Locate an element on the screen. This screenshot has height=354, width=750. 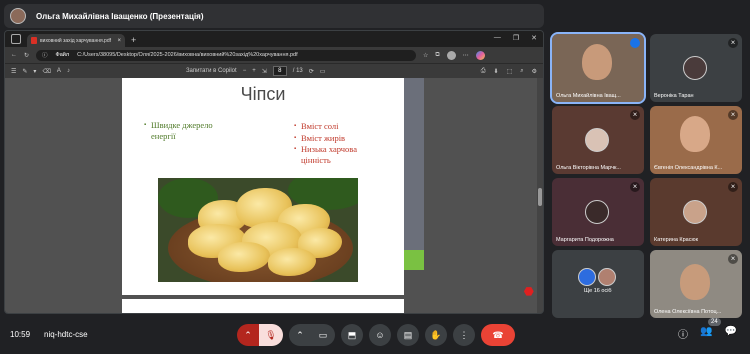
participant-tile: ⨯ Катерина Красюк is located at coordinates (696, 212).